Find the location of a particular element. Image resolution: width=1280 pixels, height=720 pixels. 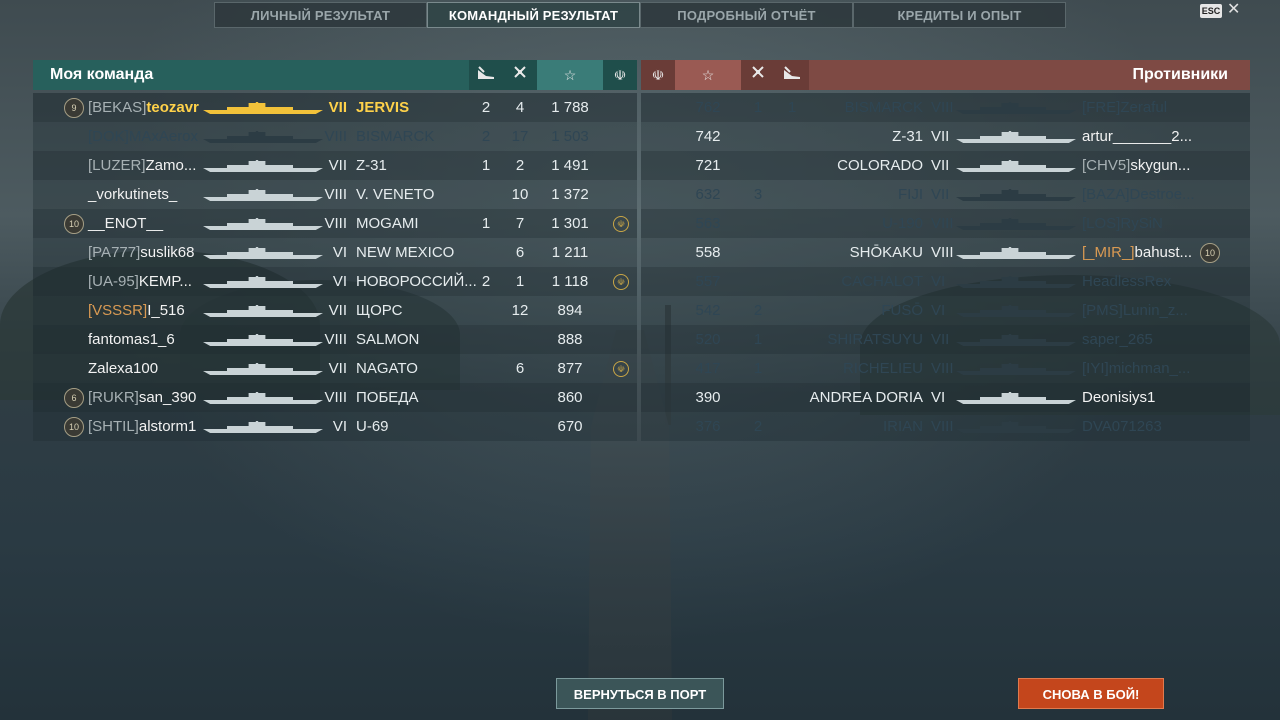

ship-name: SHŌKAKU is located at coordinates (886, 252).